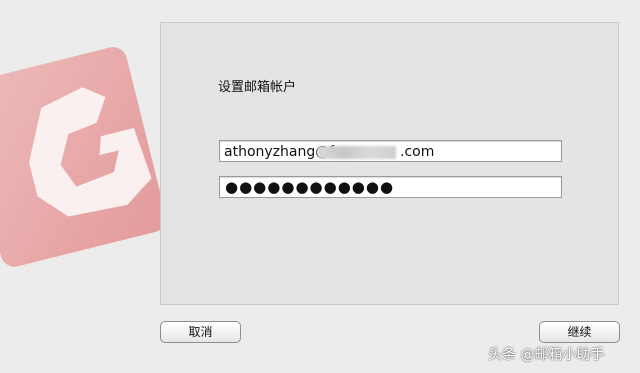  Describe the element at coordinates (310, 187) in the screenshot. I see `password-mask: ●●●●●●●●●●●●` at that location.